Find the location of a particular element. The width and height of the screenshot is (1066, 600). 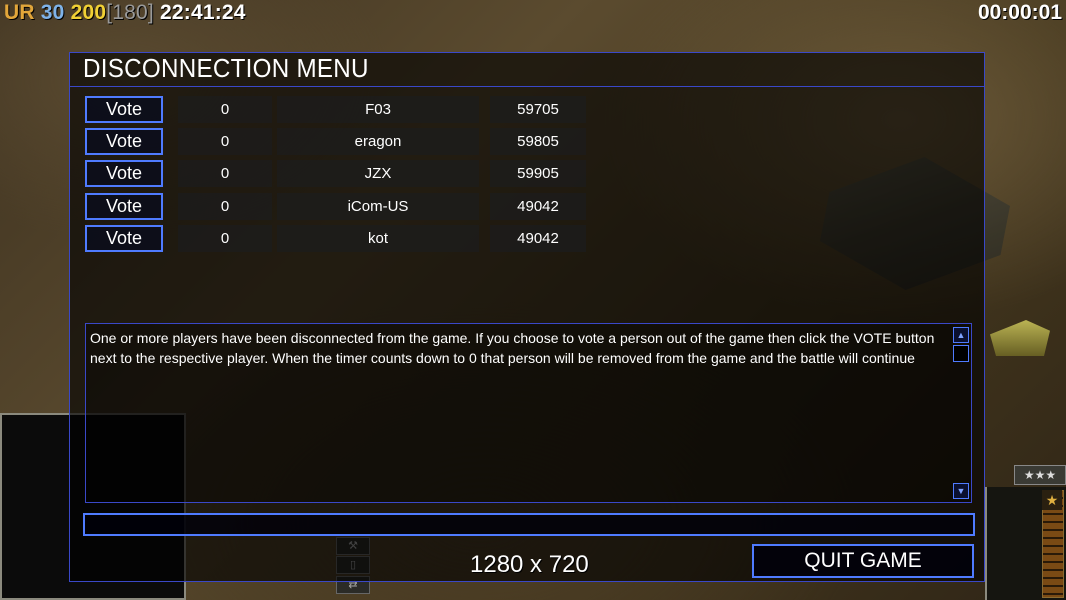

hud-bracket: [180] is located at coordinates (130, 12).